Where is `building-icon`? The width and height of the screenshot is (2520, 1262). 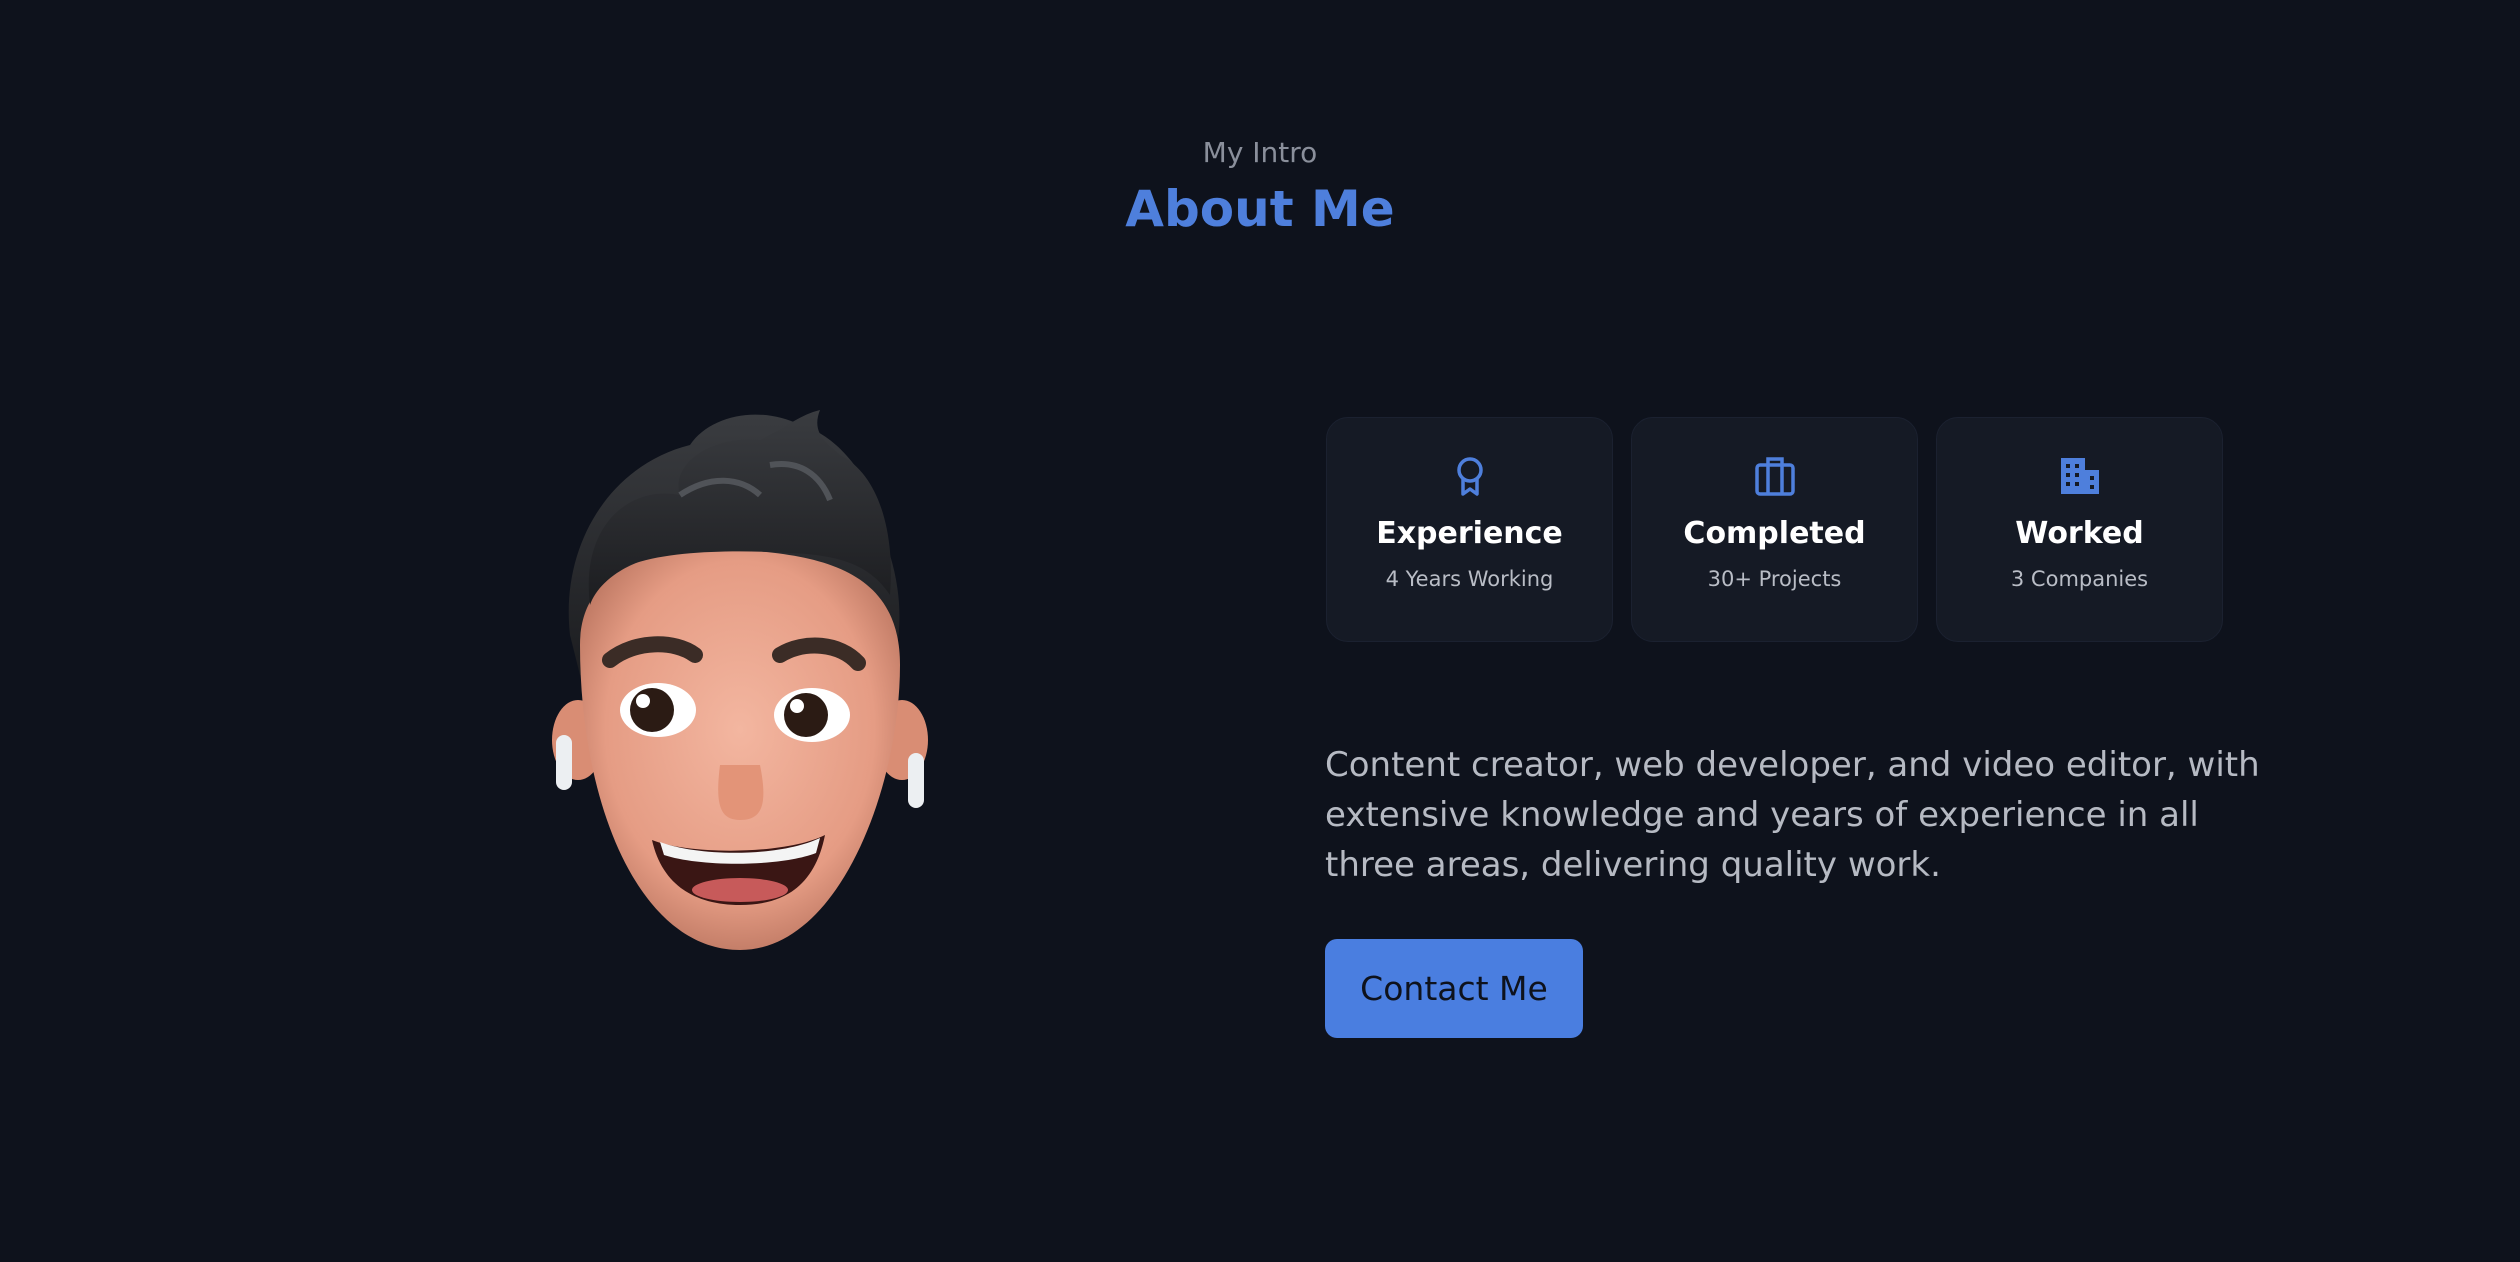 building-icon is located at coordinates (2079, 476).